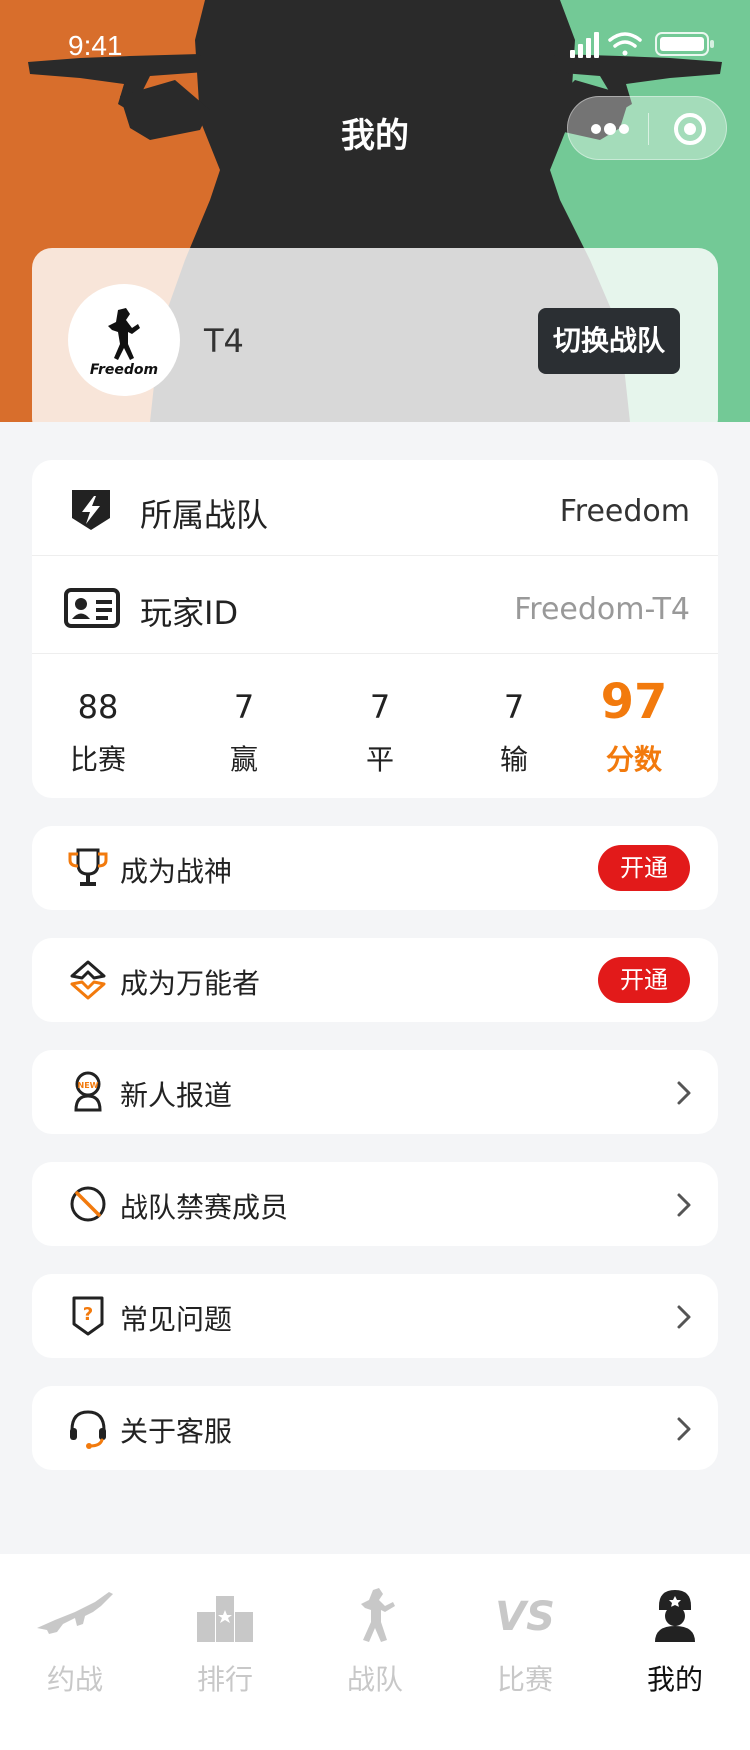 This screenshot has height=1750, width=750. What do you see at coordinates (525, 1652) in the screenshot?
I see `tab-match: VS 比赛` at bounding box center [525, 1652].